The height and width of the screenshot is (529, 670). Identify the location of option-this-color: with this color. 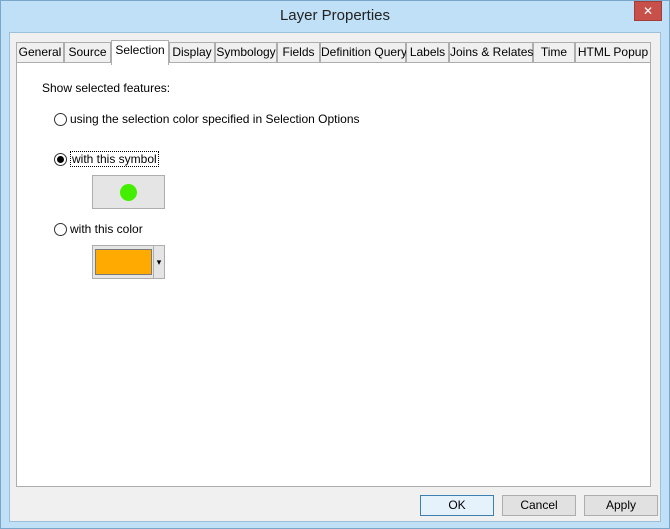
(98, 229).